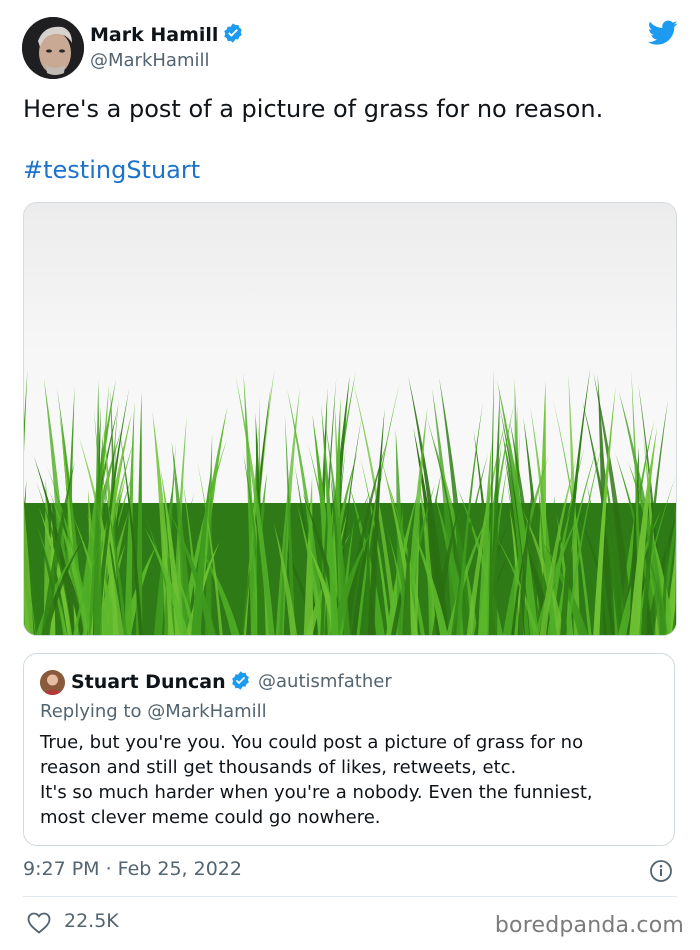 This screenshot has height=950, width=700. I want to click on twitter-bird-icon, so click(662, 35).